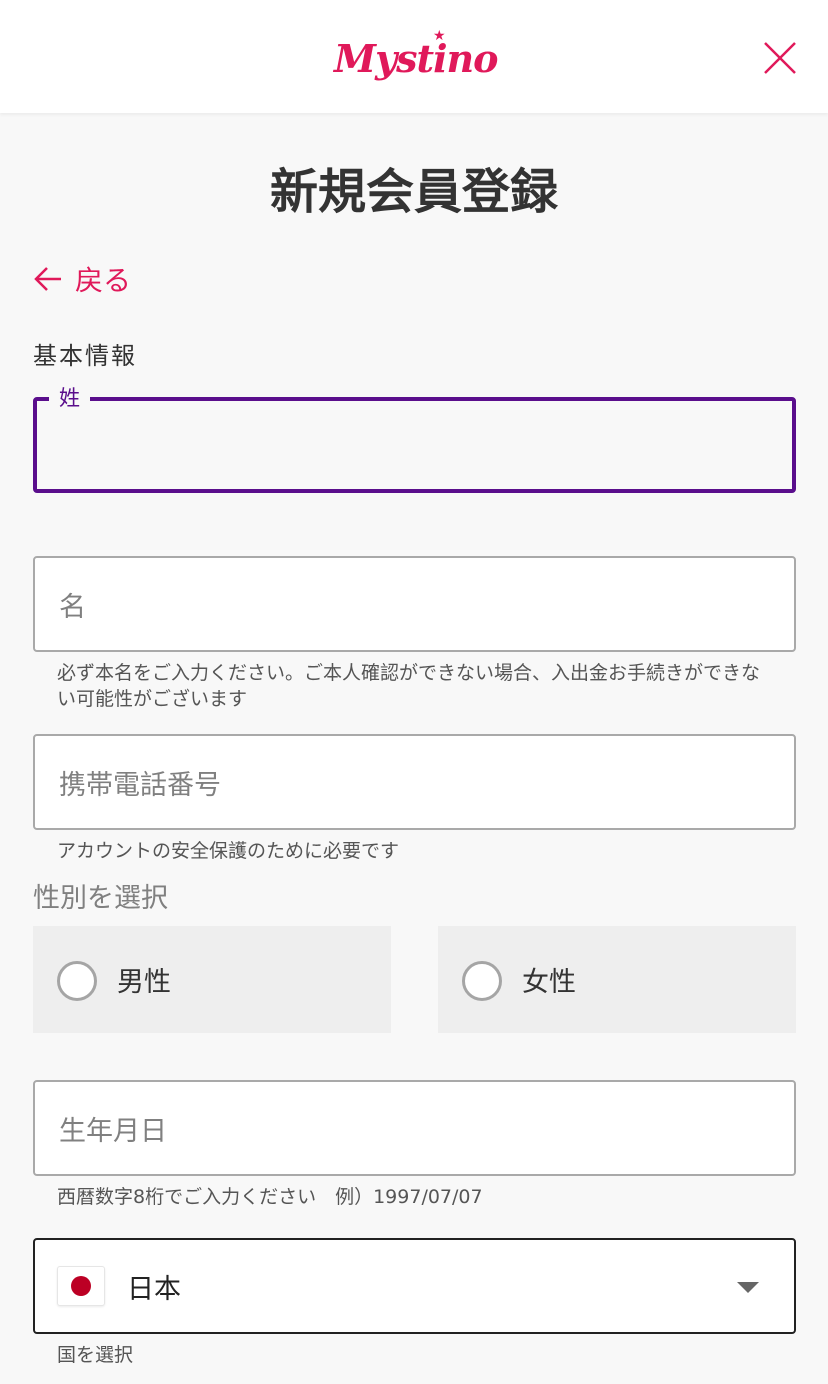  I want to click on mystino-logo: Mystino ★, so click(416, 57).